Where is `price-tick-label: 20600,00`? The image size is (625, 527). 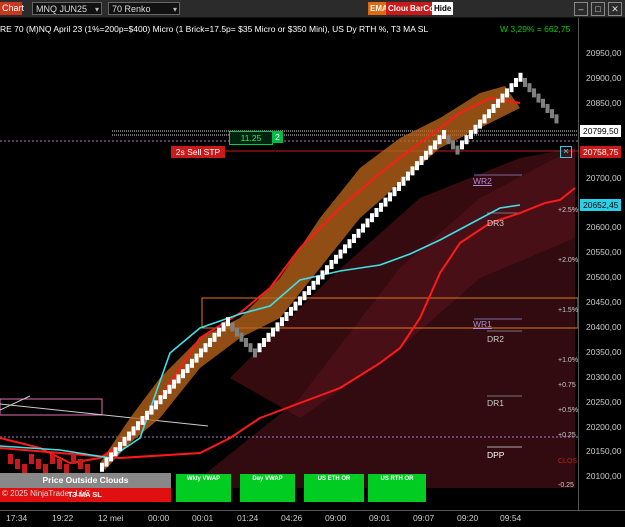 price-tick-label: 20600,00 is located at coordinates (604, 227).